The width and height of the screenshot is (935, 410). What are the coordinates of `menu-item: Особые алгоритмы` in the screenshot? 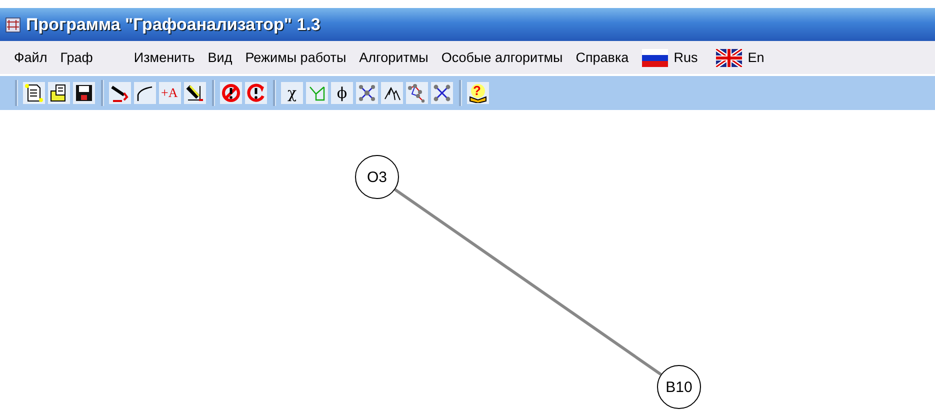 It's located at (502, 57).